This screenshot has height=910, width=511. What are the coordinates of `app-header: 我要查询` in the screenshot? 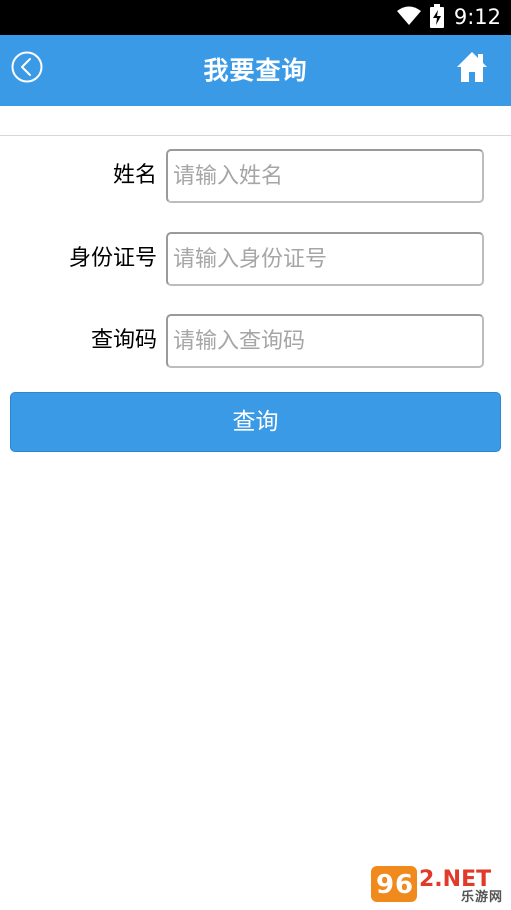 It's located at (255, 70).